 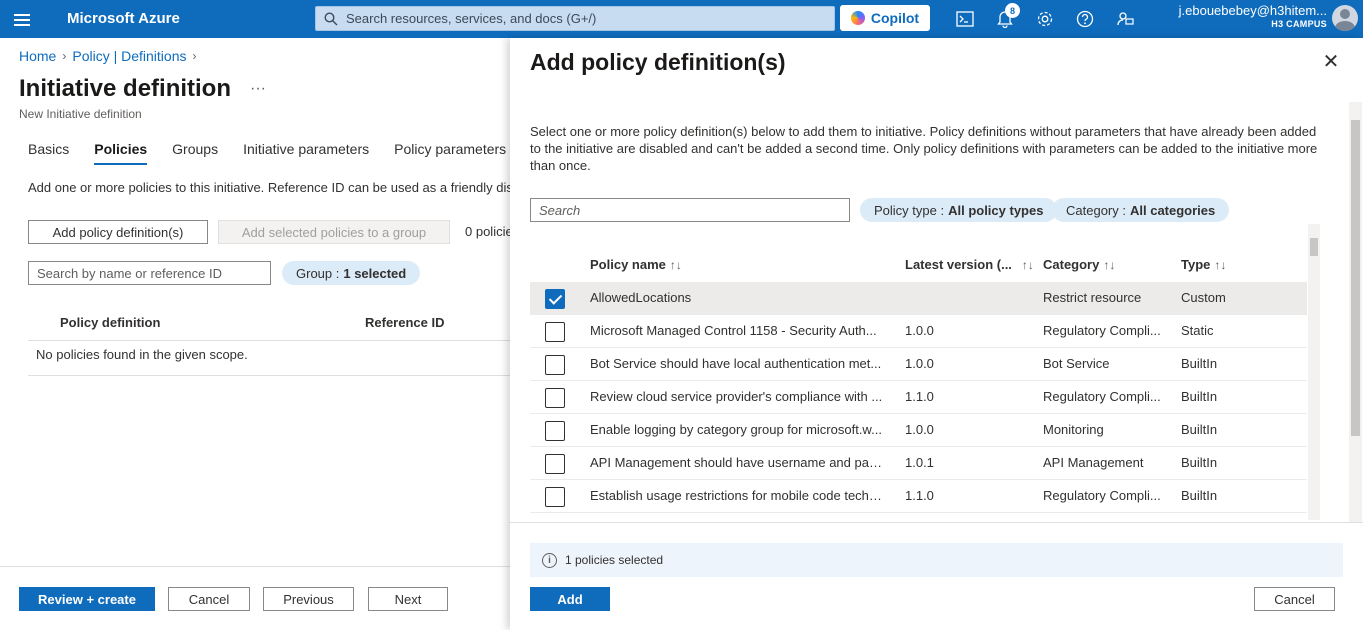 What do you see at coordinates (80, 114) in the screenshot?
I see `page-subtitle: New Initiative definition` at bounding box center [80, 114].